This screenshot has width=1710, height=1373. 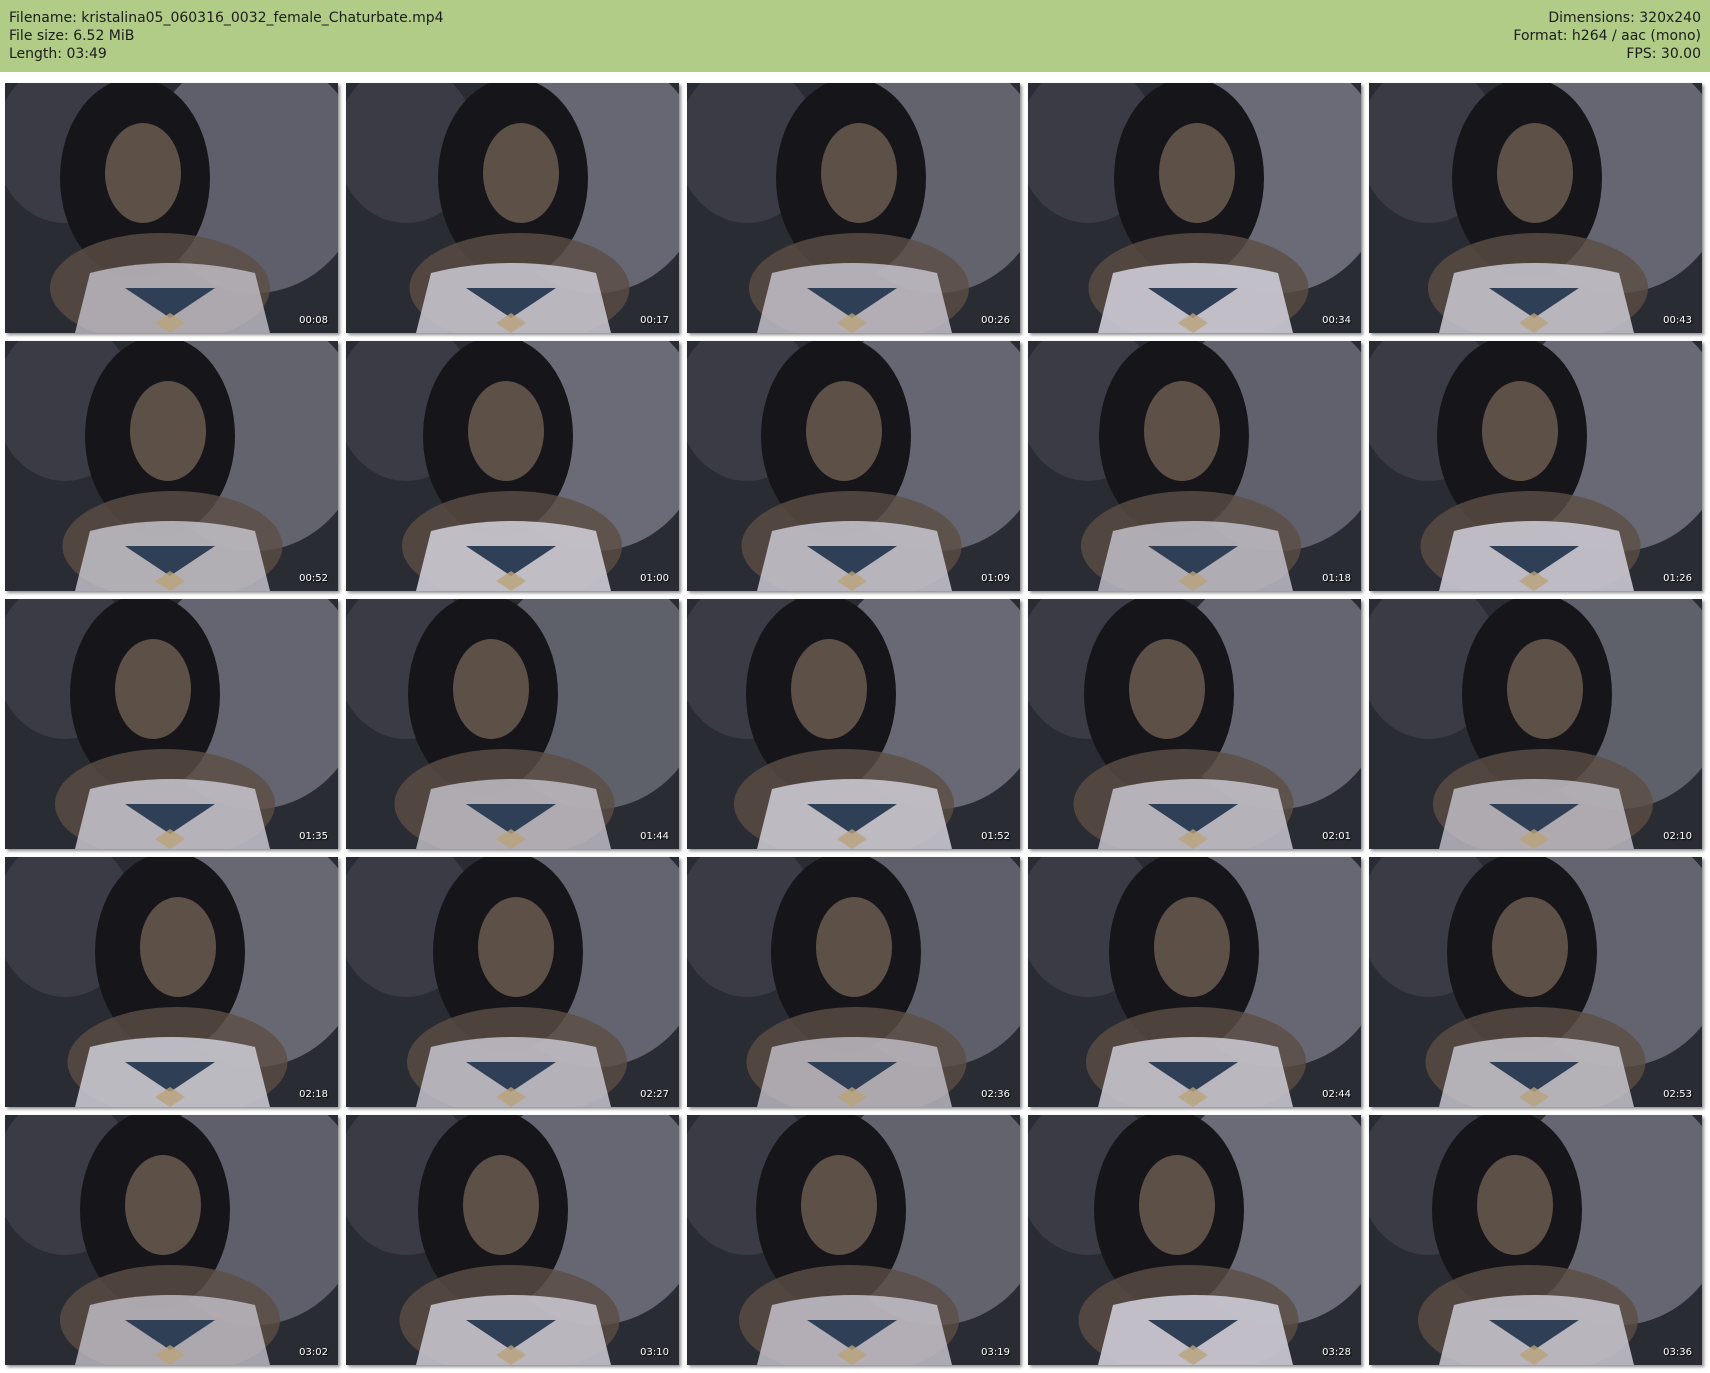 I want to click on timestamp-label: 02:18, so click(x=313, y=1094).